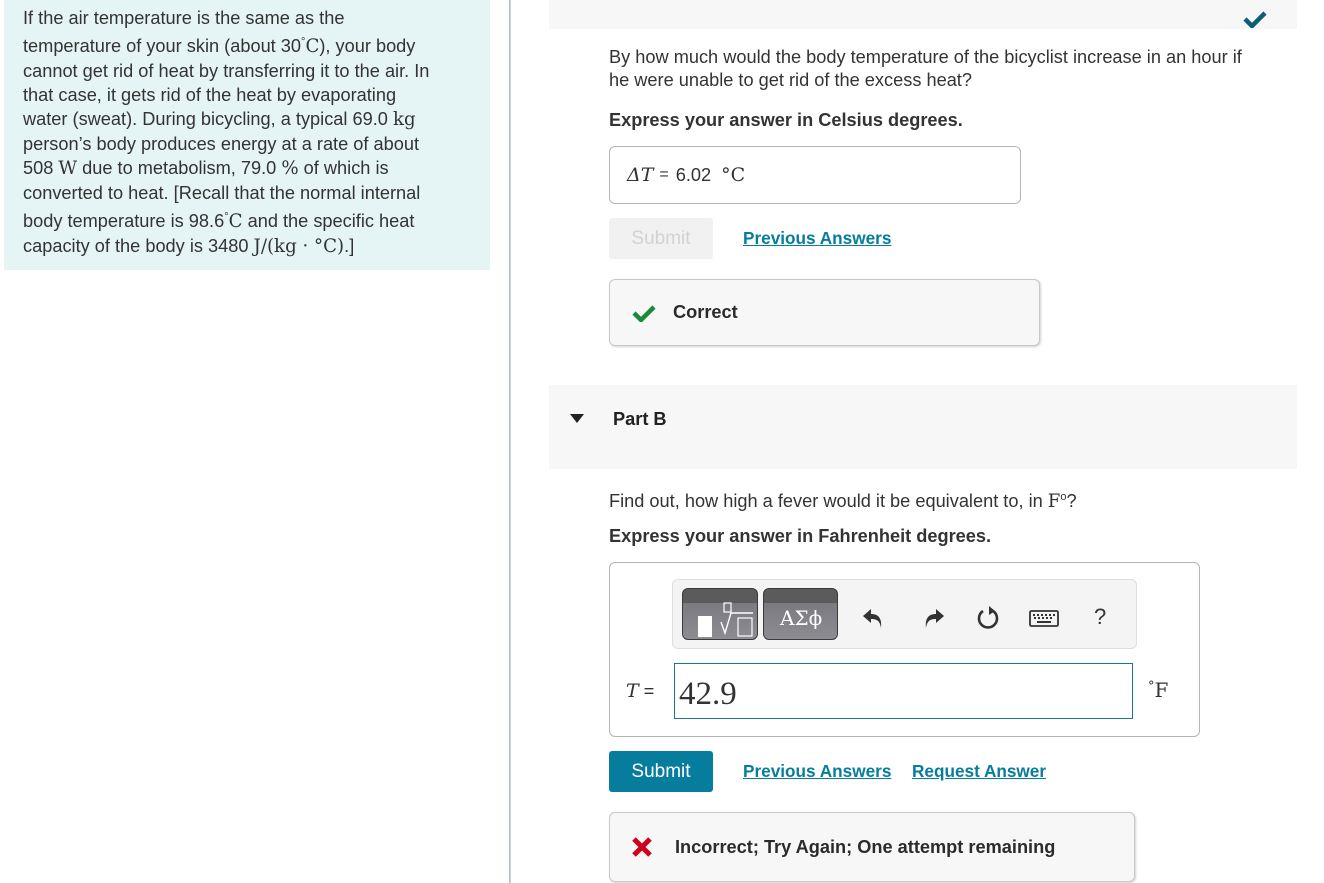 The height and width of the screenshot is (883, 1324). I want to click on answer-variable: T, so click(632, 691).